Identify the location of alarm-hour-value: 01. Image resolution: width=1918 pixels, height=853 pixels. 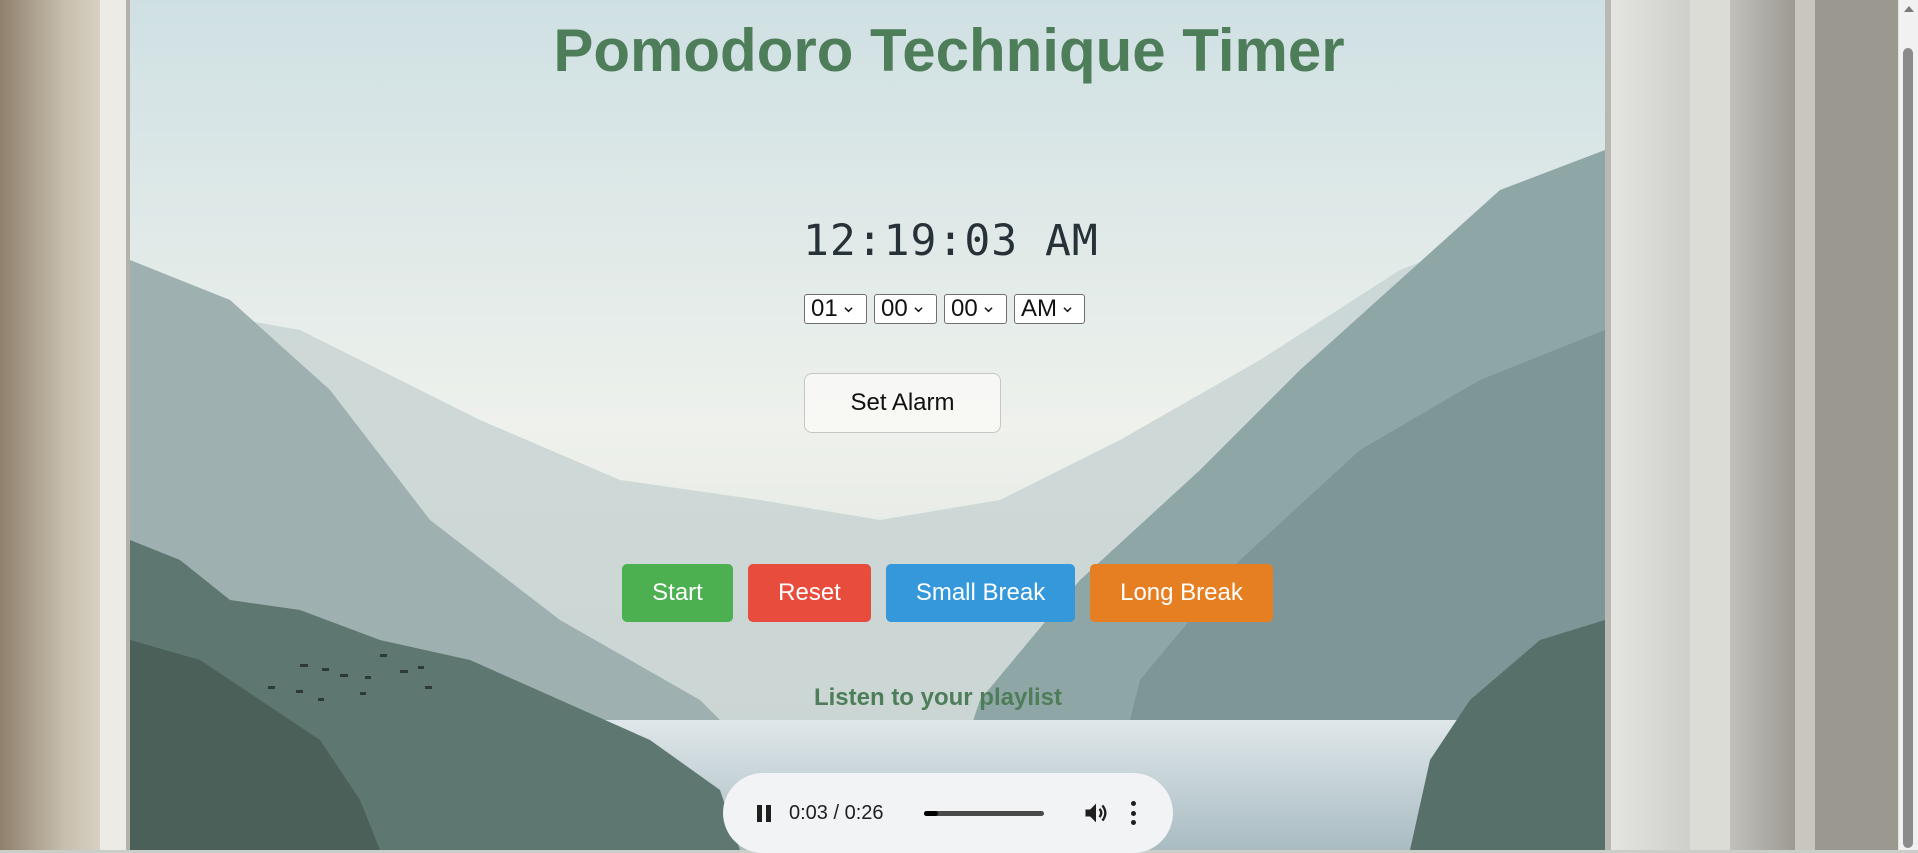
(824, 308).